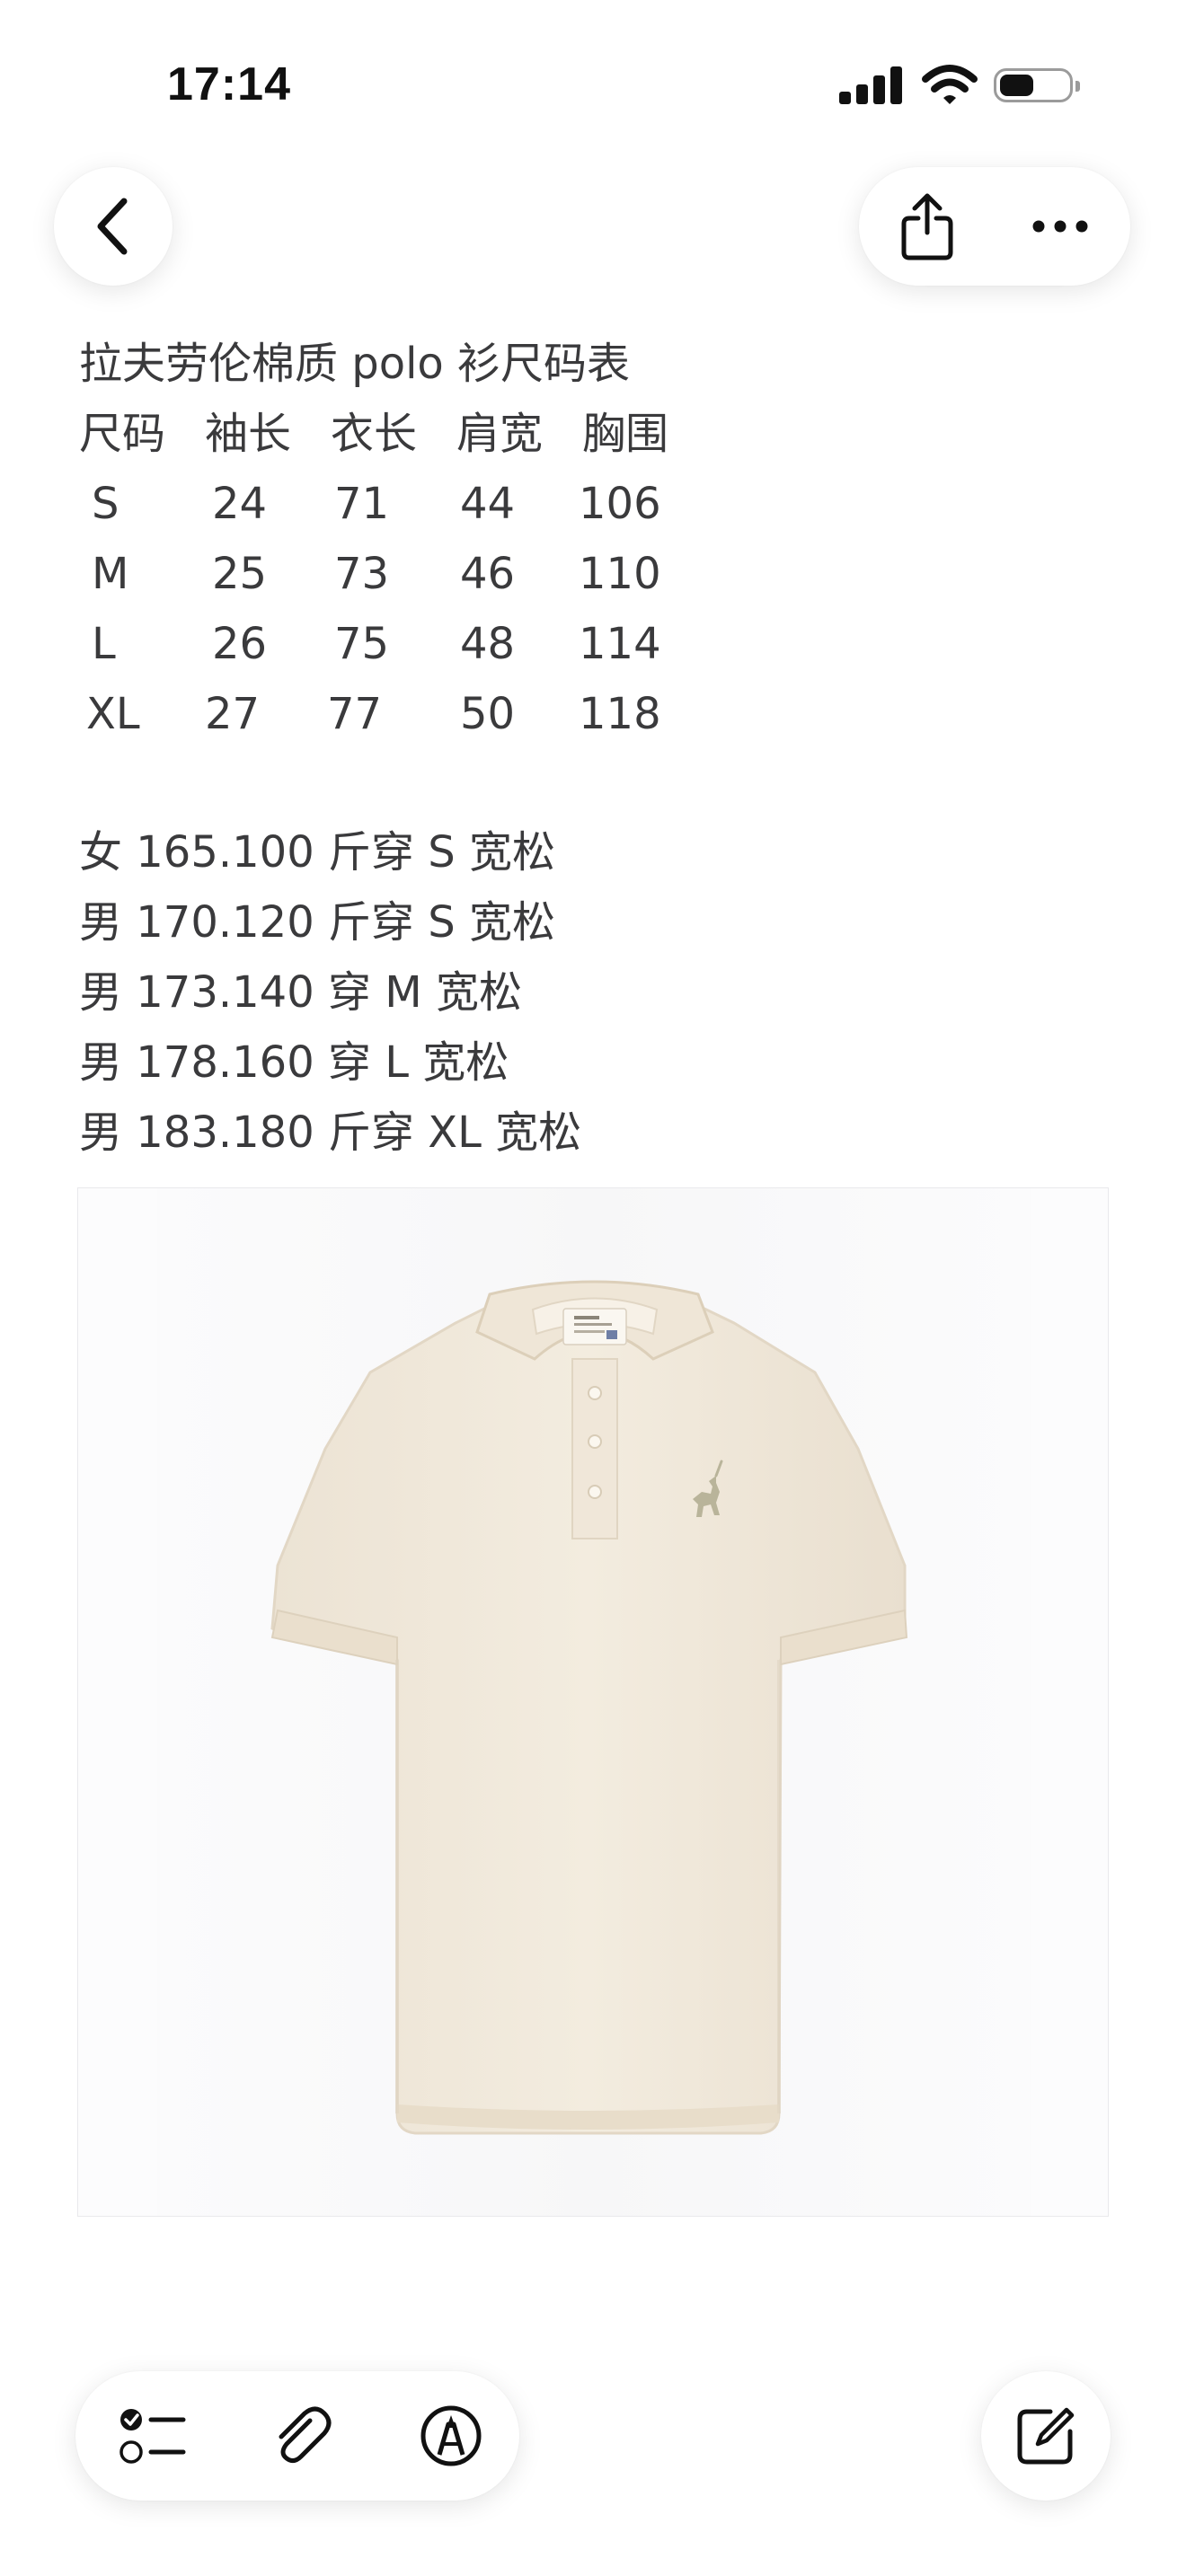 This screenshot has width=1186, height=2576. Describe the element at coordinates (240, 574) in the screenshot. I see `cell-sleeve: 25` at that location.